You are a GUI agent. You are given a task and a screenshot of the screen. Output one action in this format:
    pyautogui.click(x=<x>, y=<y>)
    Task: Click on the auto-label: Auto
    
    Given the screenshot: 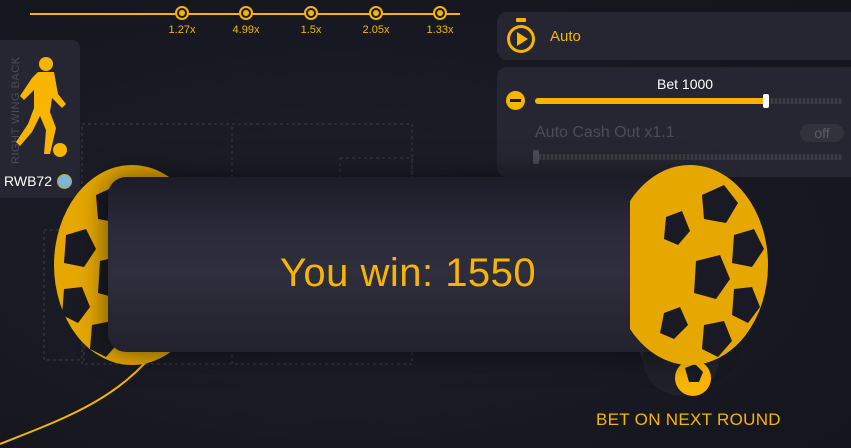 What is the action you would take?
    pyautogui.click(x=565, y=36)
    